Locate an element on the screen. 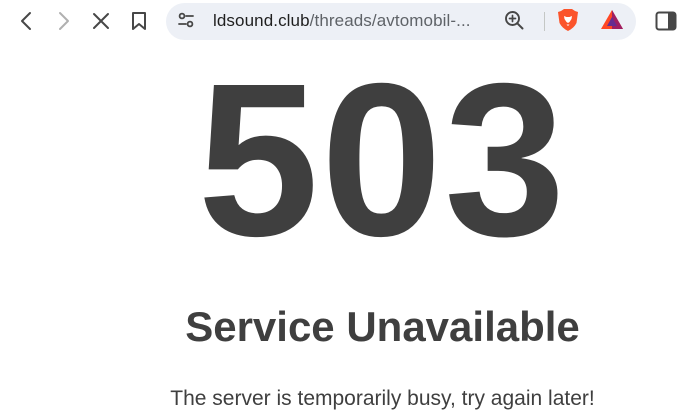 The width and height of the screenshot is (685, 416). bat-triangle-icon is located at coordinates (612, 22).